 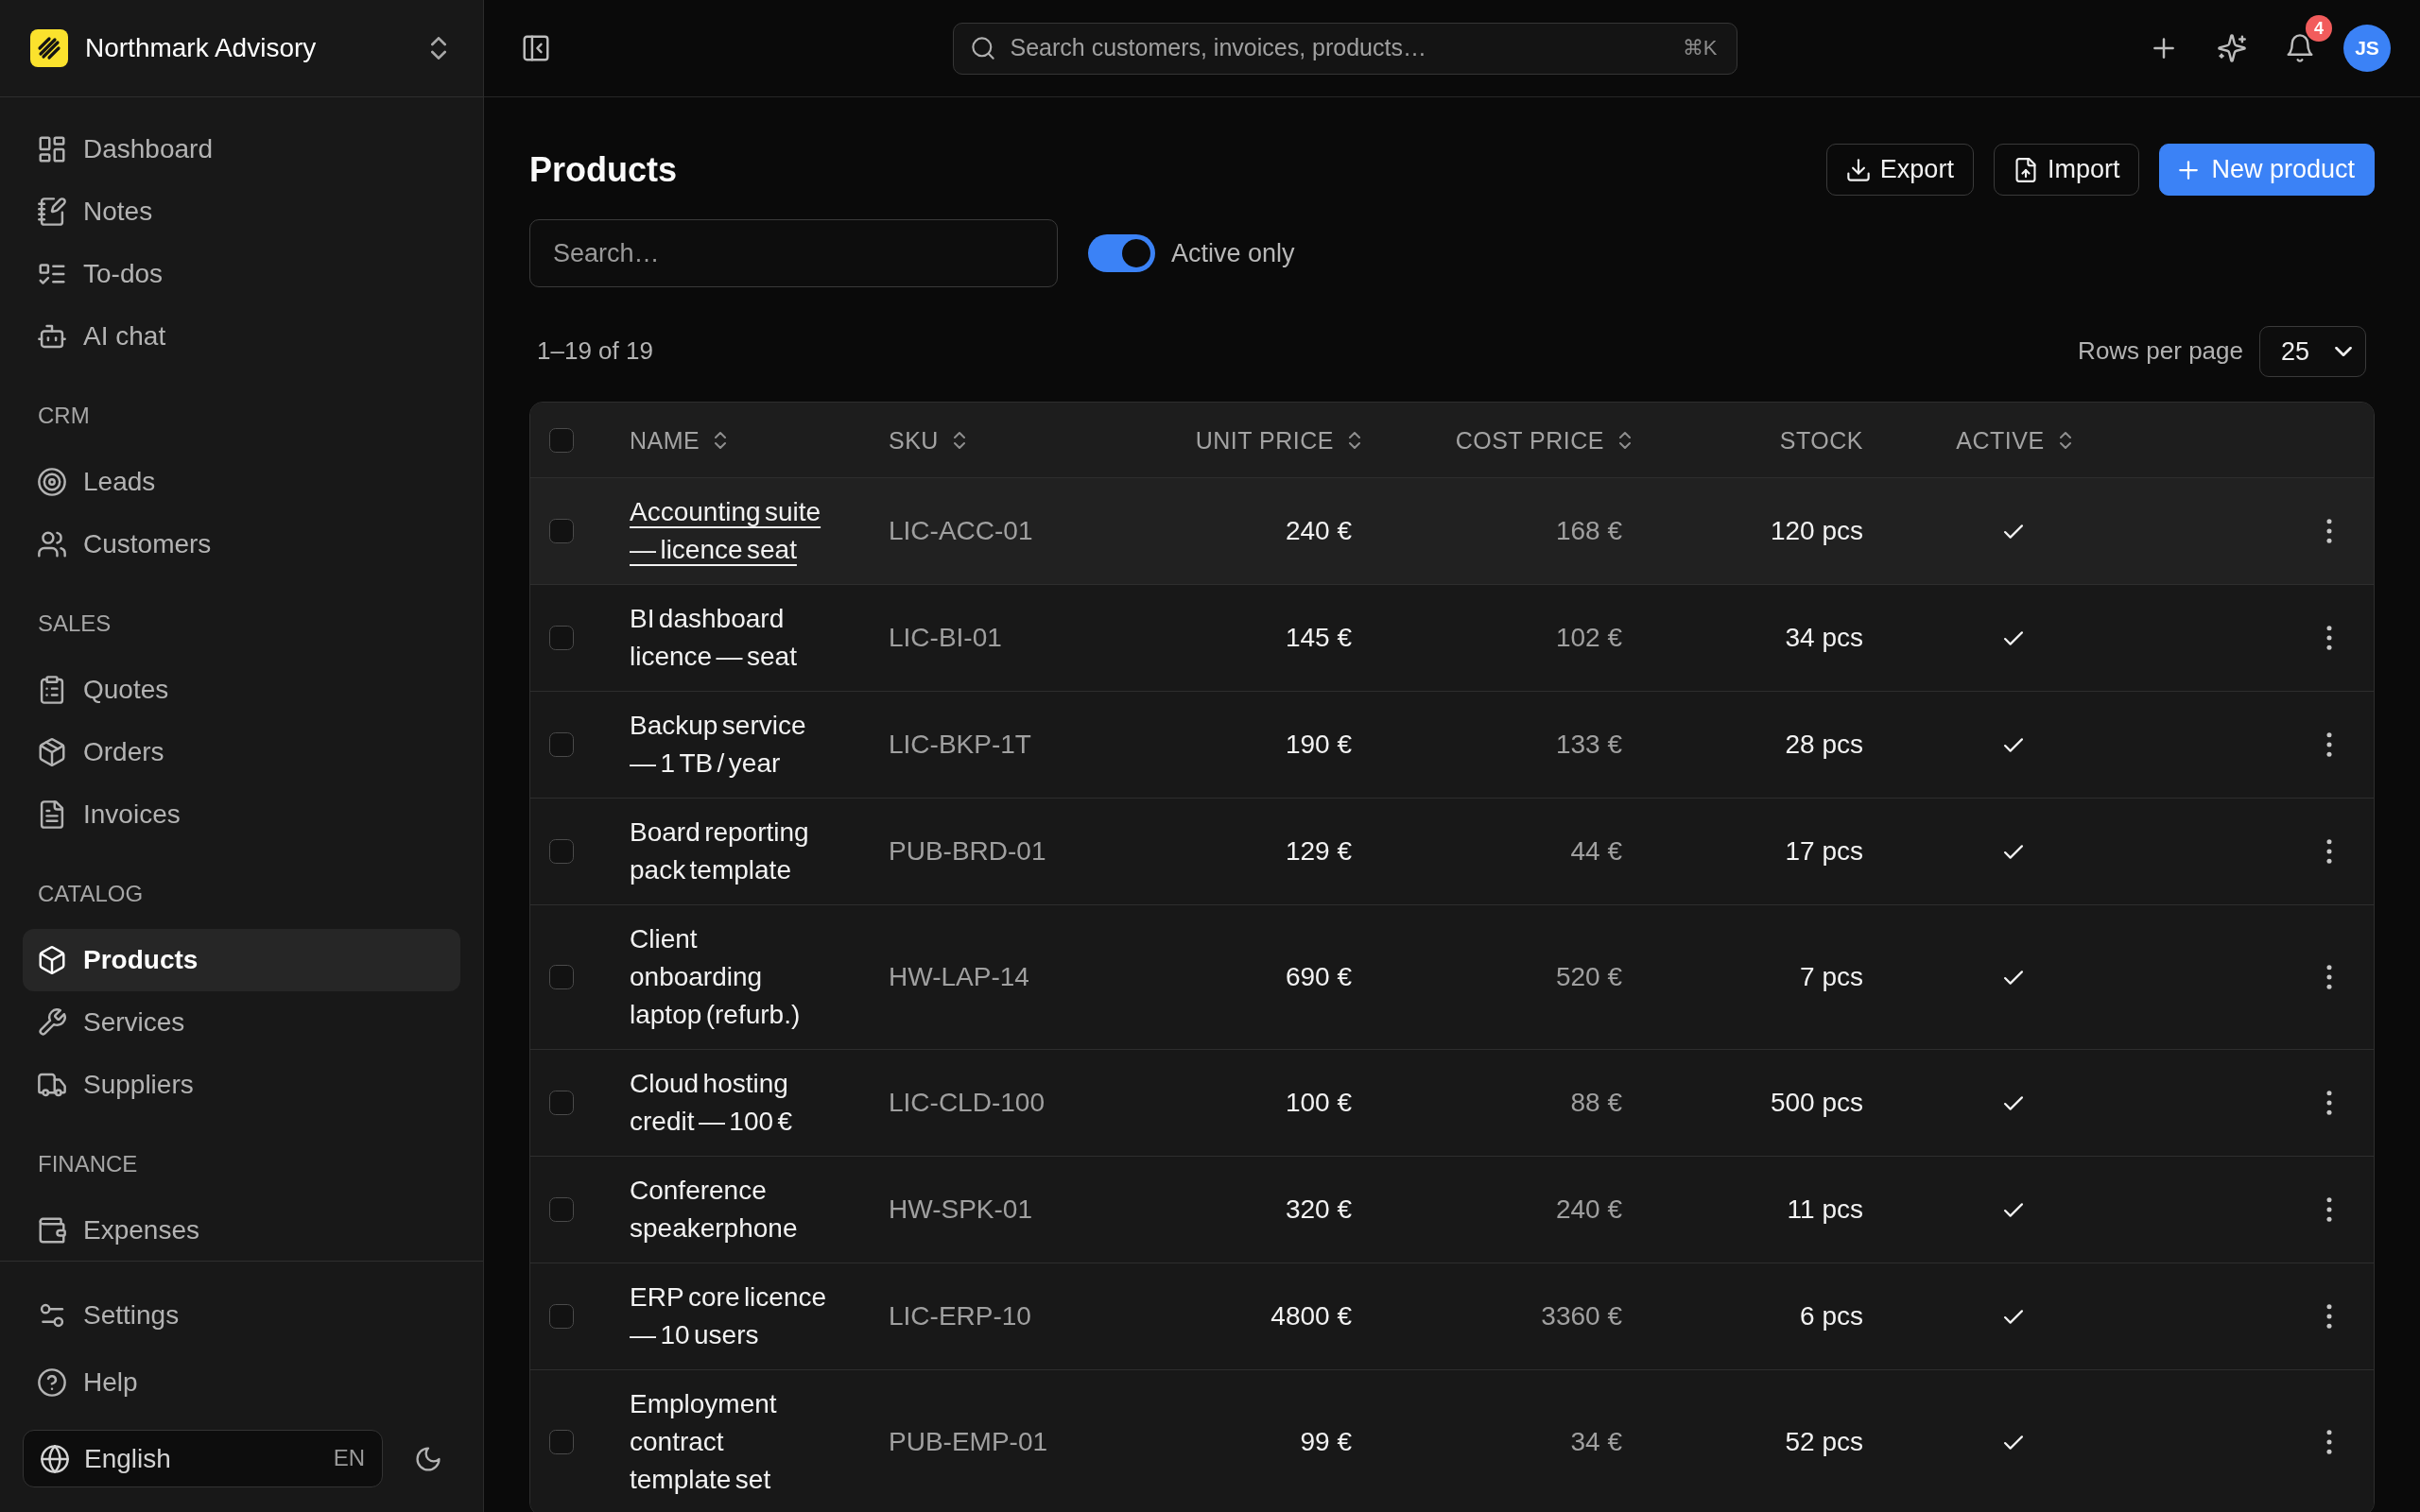 What do you see at coordinates (1858, 169) in the screenshot?
I see `download-icon` at bounding box center [1858, 169].